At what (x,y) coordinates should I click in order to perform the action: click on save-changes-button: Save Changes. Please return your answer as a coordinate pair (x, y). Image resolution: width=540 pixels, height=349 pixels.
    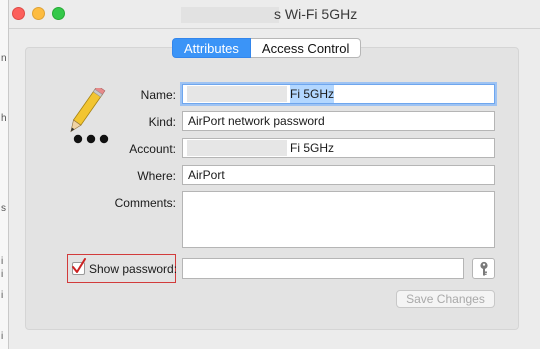
    Looking at the image, I should click on (445, 299).